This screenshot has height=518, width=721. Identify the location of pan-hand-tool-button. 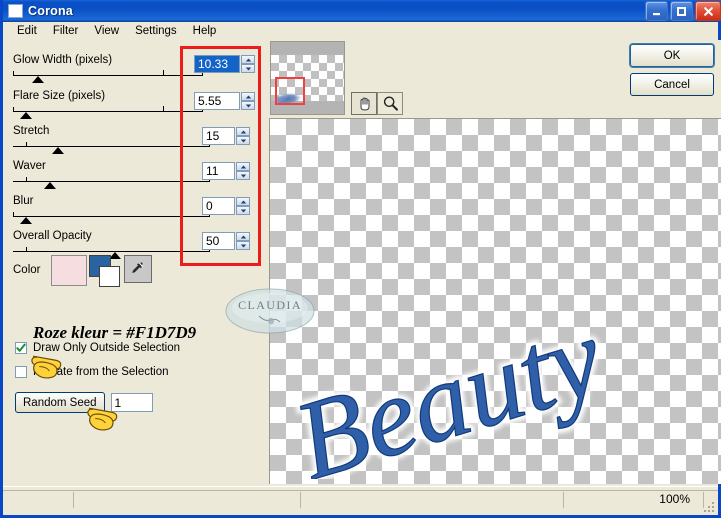
(364, 103).